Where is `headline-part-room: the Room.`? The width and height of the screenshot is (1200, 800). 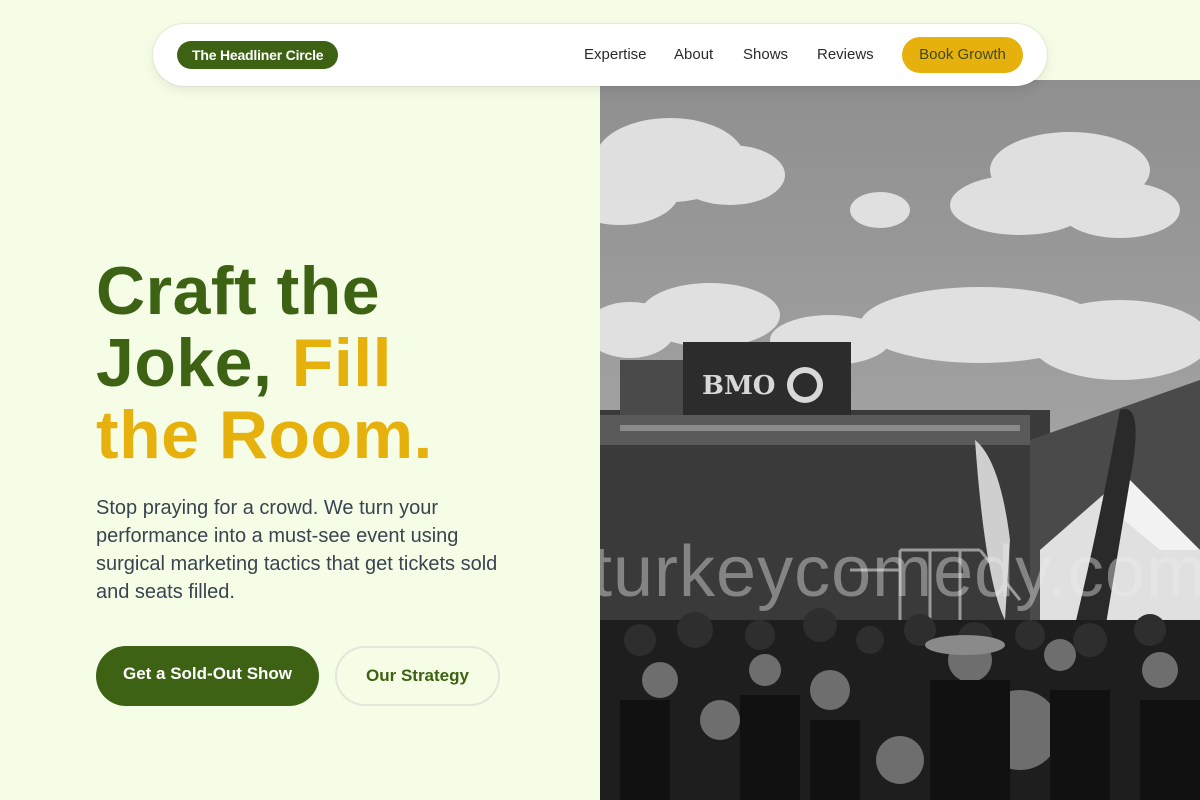 headline-part-room: the Room. is located at coordinates (264, 435).